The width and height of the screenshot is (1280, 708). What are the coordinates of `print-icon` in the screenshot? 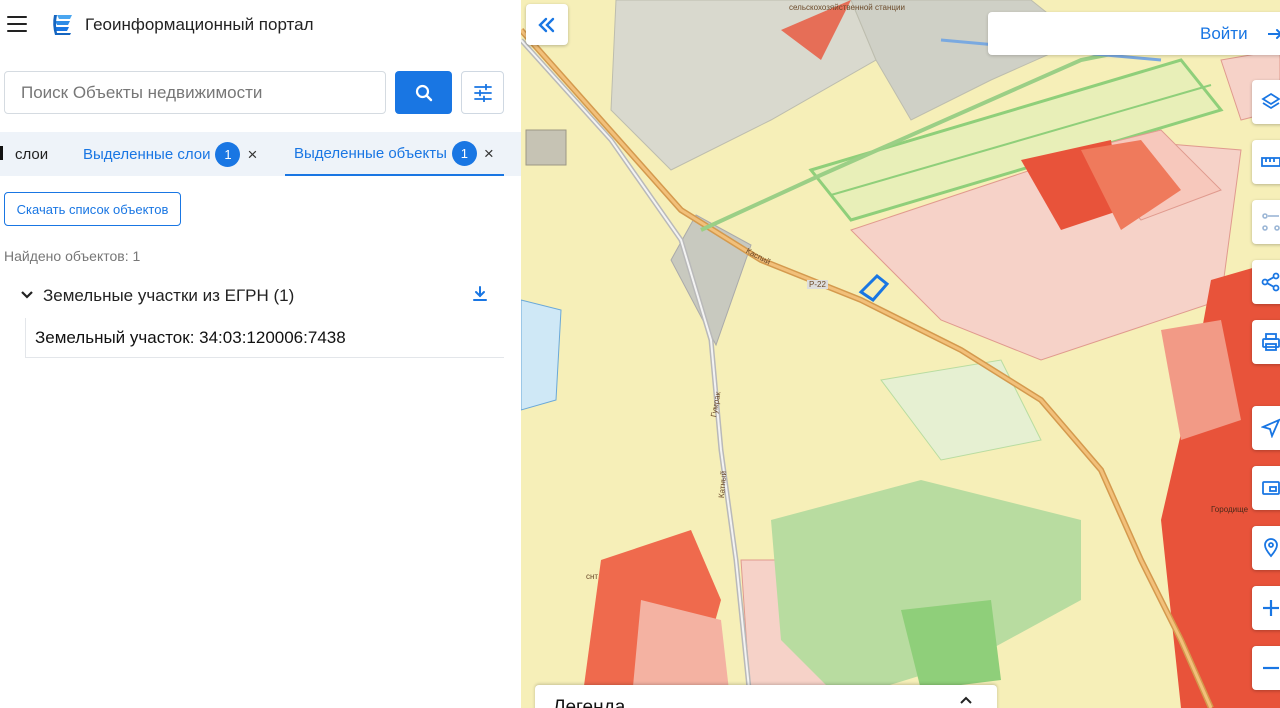 It's located at (1271, 342).